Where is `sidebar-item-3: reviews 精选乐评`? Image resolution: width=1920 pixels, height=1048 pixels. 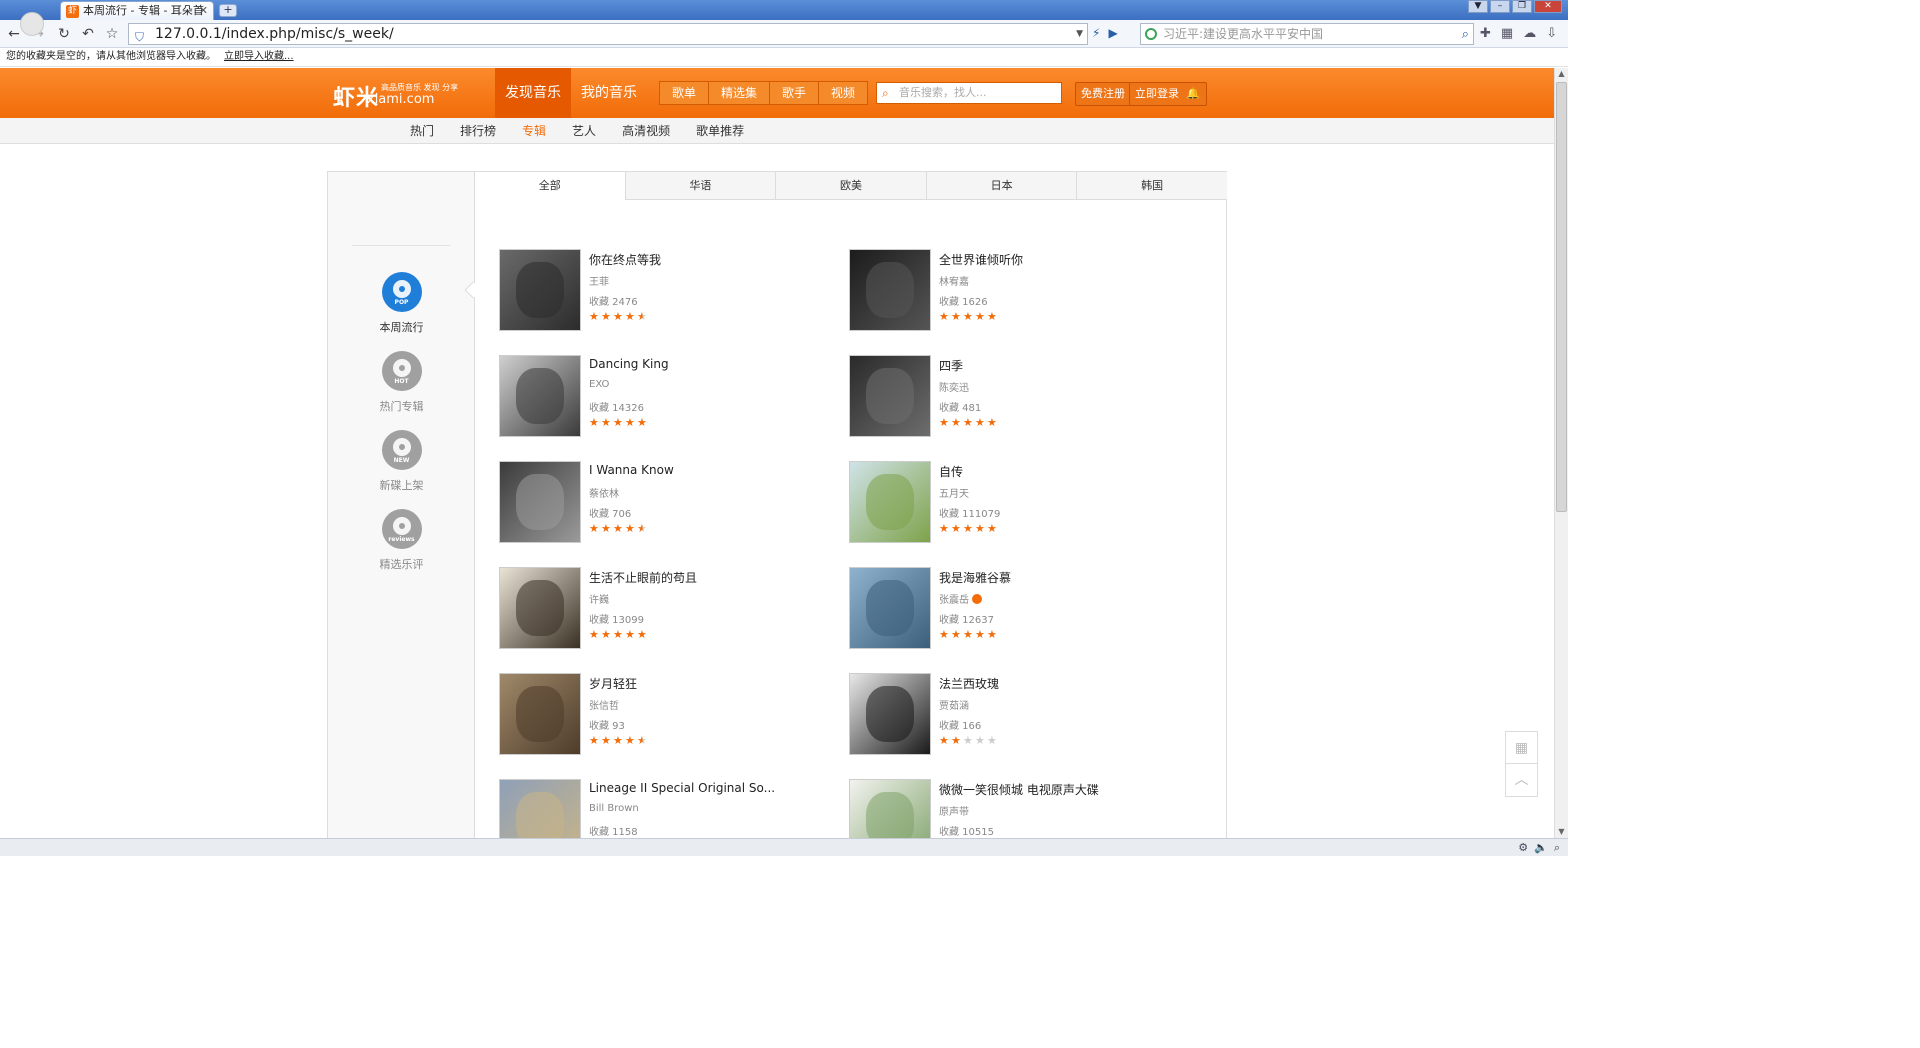 sidebar-item-3: reviews 精选乐评 is located at coordinates (401, 540).